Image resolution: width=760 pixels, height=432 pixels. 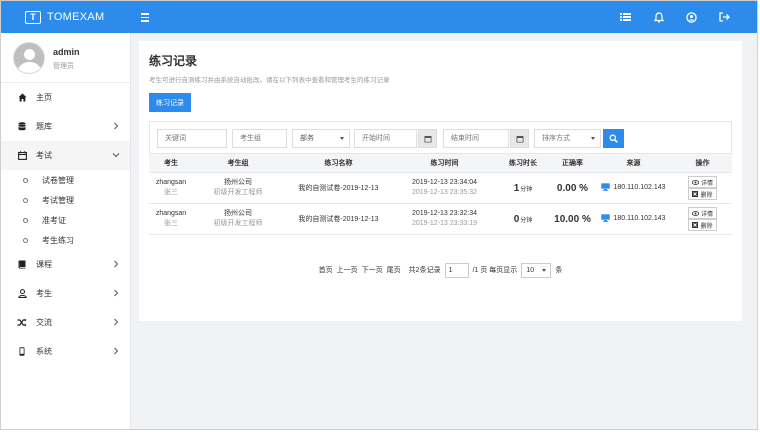 I want to click on end-time-input, so click(x=476, y=138).